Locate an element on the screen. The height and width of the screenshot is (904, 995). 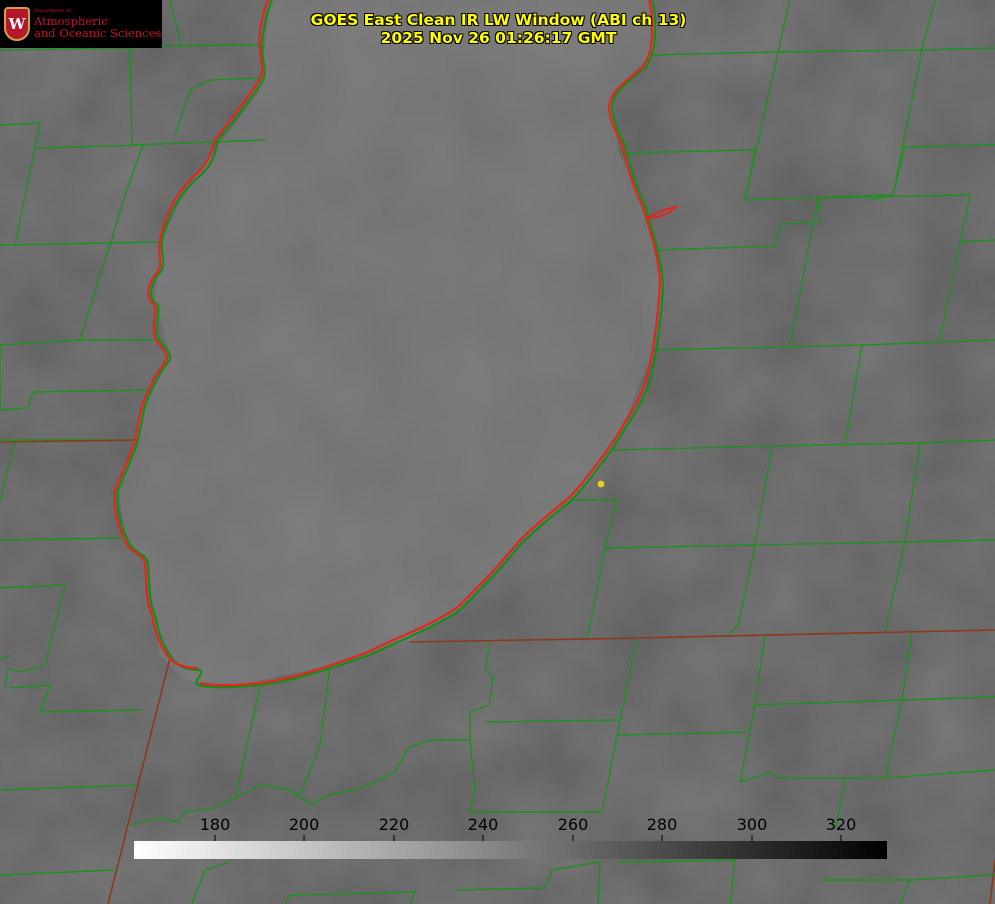
colorbar-tick-label: 200 is located at coordinates (304, 824).